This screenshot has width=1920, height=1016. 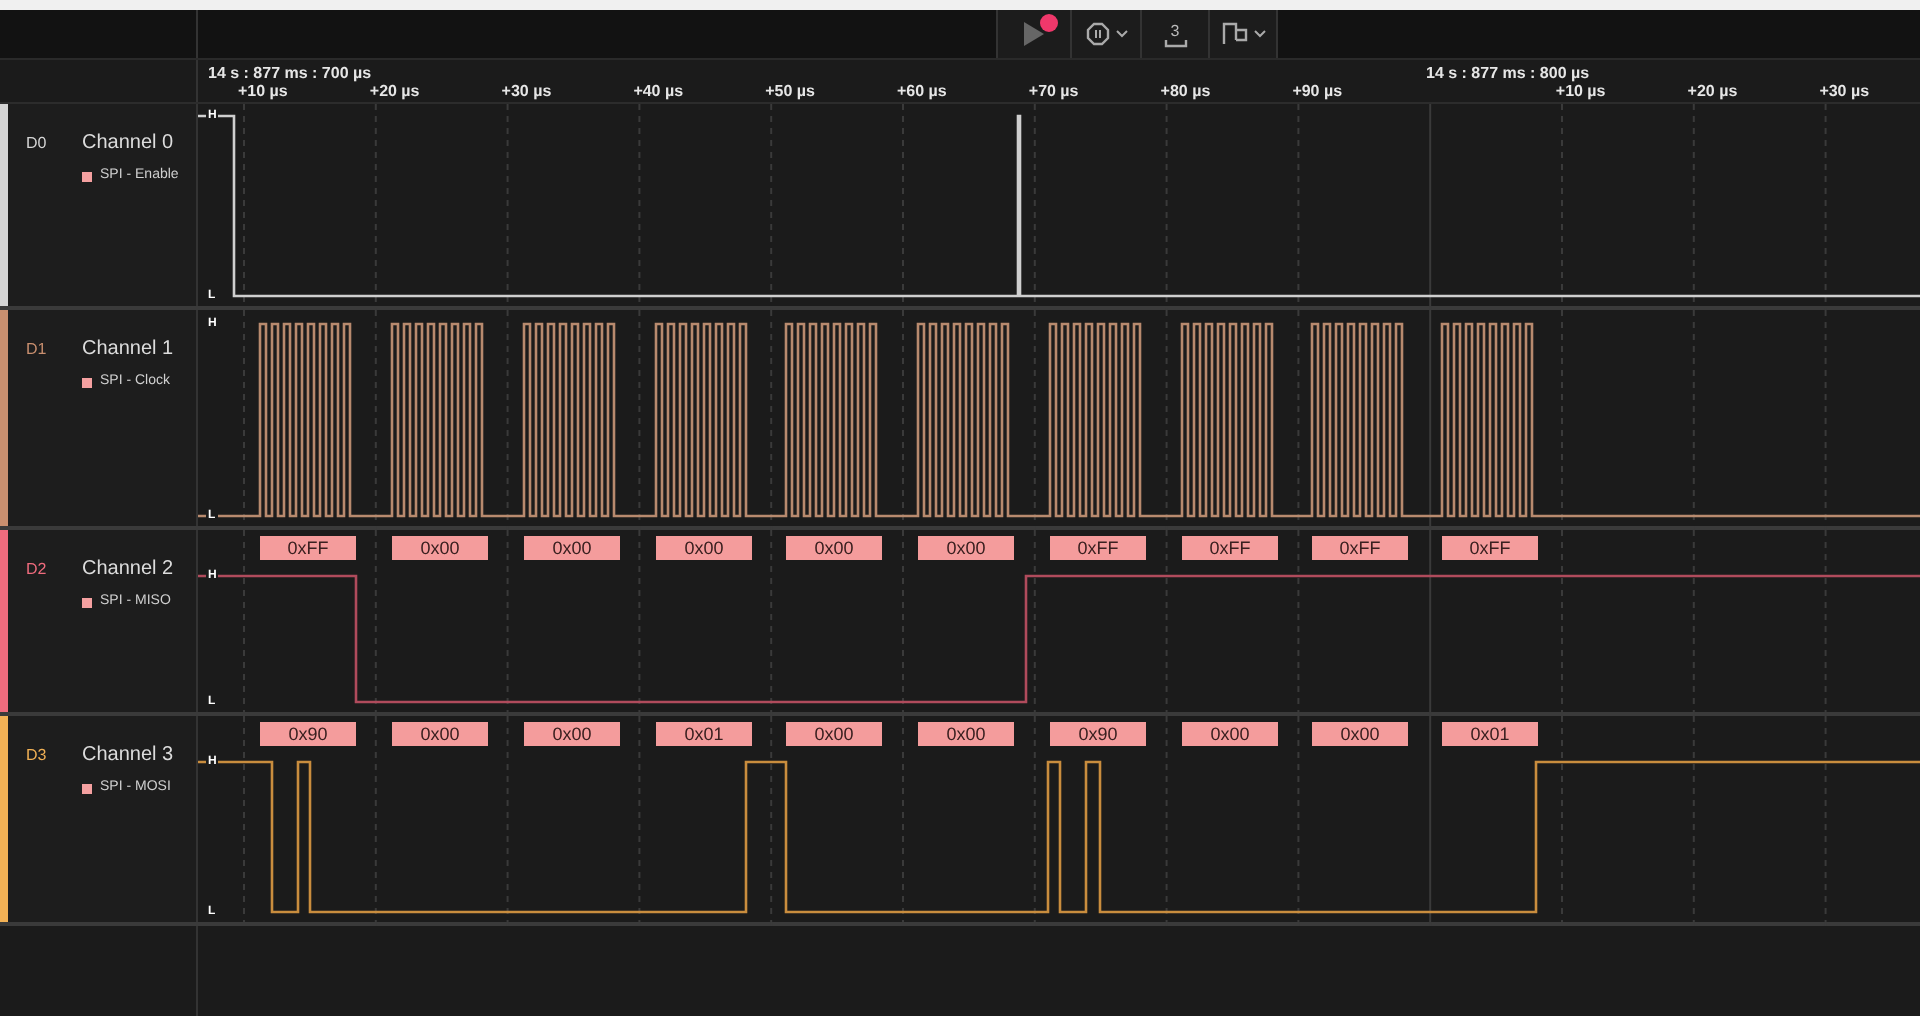 I want to click on play-icon, so click(x=1034, y=34).